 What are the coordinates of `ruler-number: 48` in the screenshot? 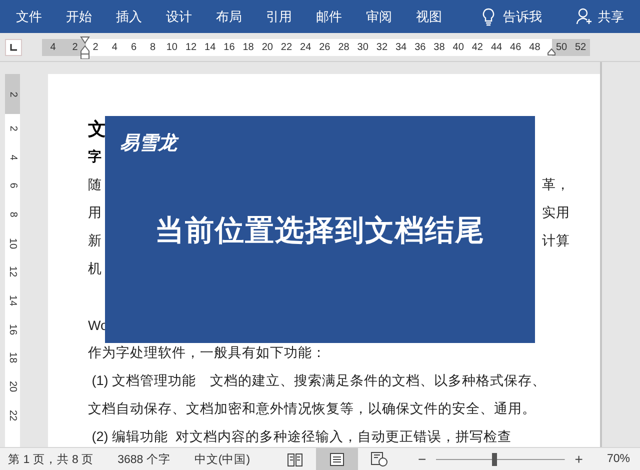 It's located at (535, 47).